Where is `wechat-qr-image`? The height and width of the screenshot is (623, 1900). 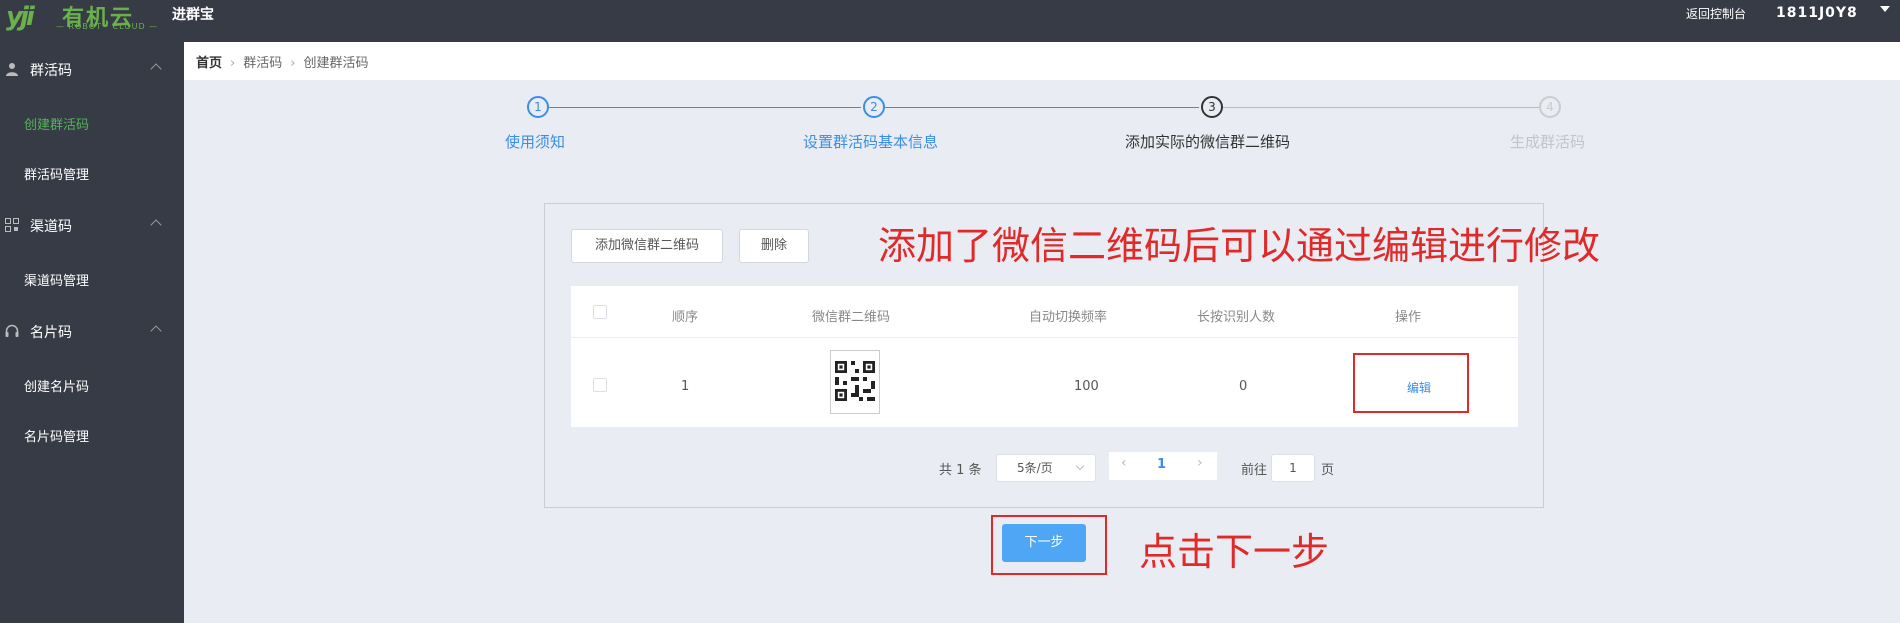
wechat-qr-image is located at coordinates (855, 382).